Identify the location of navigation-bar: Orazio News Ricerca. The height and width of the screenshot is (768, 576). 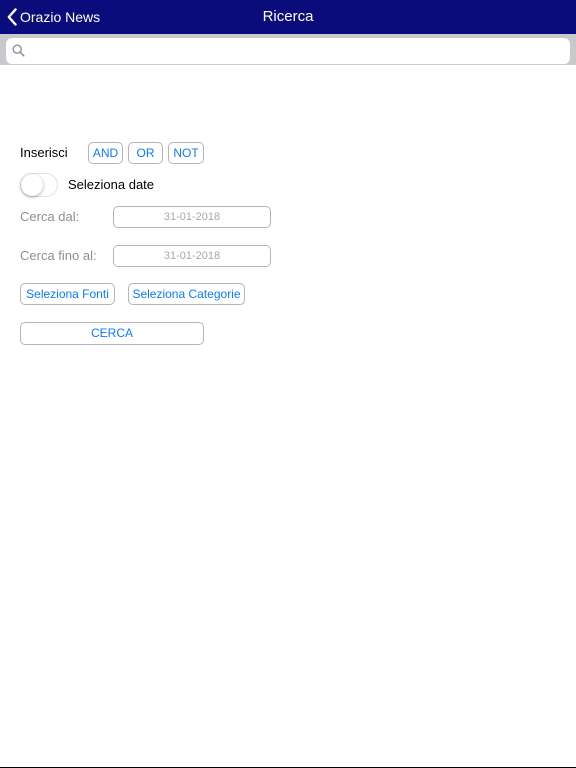
(288, 17).